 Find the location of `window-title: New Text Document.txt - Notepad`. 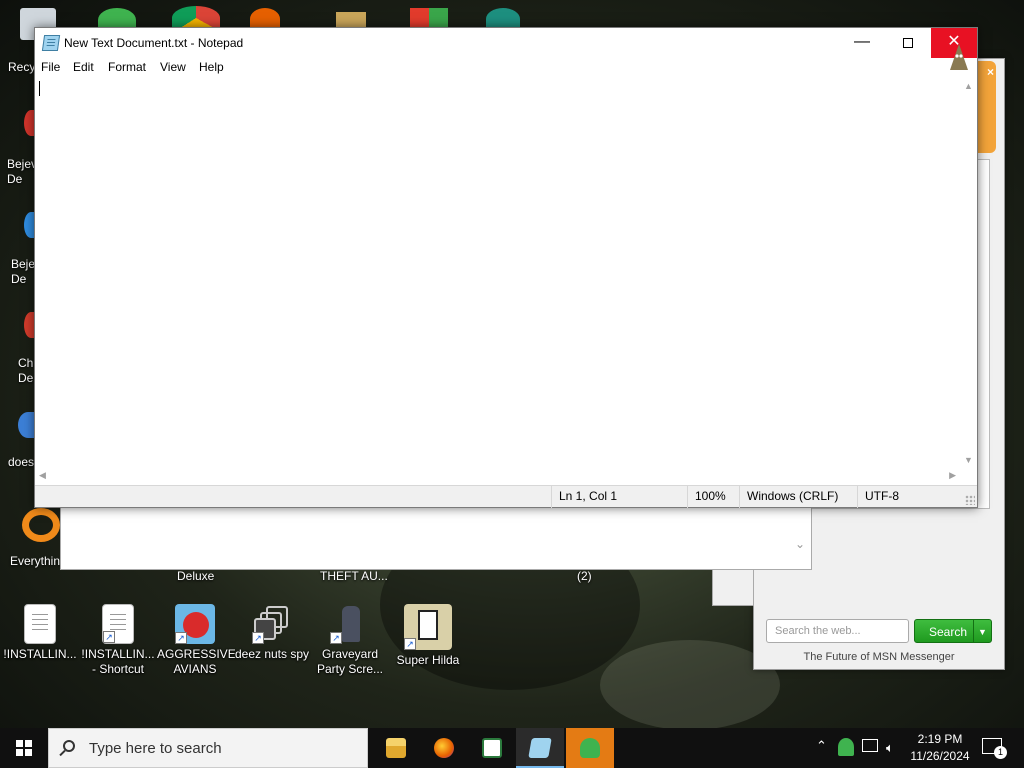

window-title: New Text Document.txt - Notepad is located at coordinates (154, 43).